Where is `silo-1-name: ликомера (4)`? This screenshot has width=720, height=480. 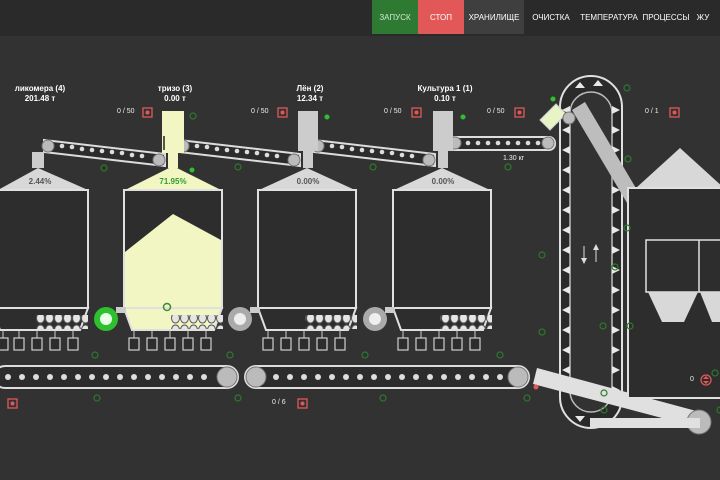 silo-1-name: ликомера (4) is located at coordinates (40, 88).